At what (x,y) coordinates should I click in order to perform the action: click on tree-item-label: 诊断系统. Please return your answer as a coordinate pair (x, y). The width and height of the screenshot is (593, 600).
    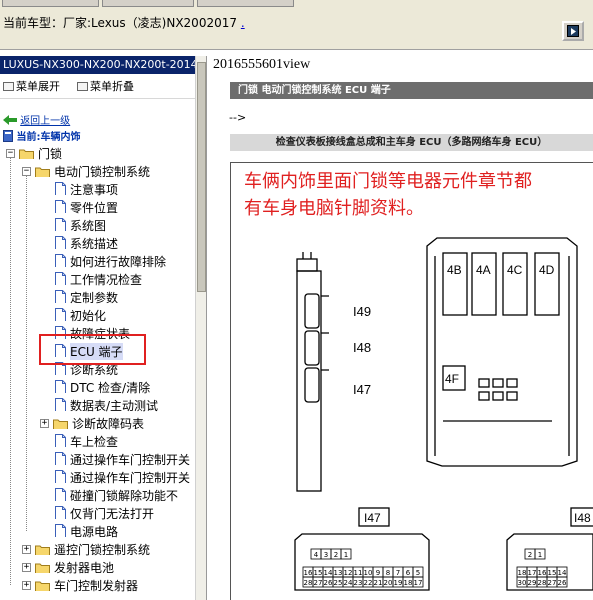
    Looking at the image, I should click on (94, 370).